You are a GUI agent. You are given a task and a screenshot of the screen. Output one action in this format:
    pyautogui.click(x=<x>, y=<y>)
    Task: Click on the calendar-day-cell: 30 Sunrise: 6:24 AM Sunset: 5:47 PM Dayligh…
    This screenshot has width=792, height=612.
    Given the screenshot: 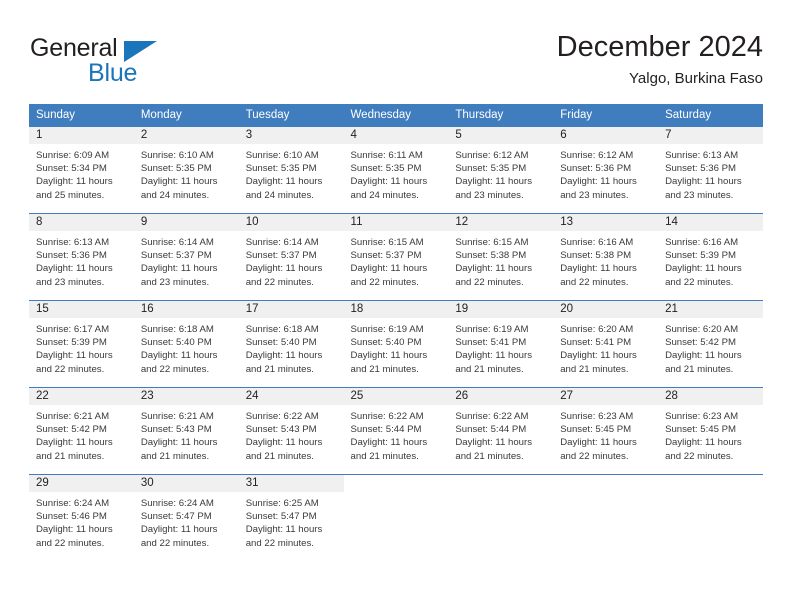 What is the action you would take?
    pyautogui.click(x=186, y=517)
    